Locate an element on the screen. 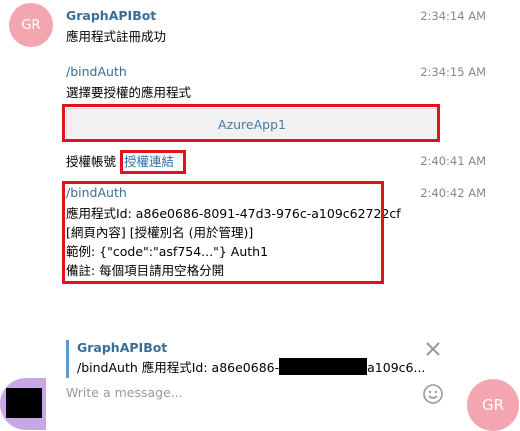  message-sender-name: GraphAPIBot is located at coordinates (111, 15).